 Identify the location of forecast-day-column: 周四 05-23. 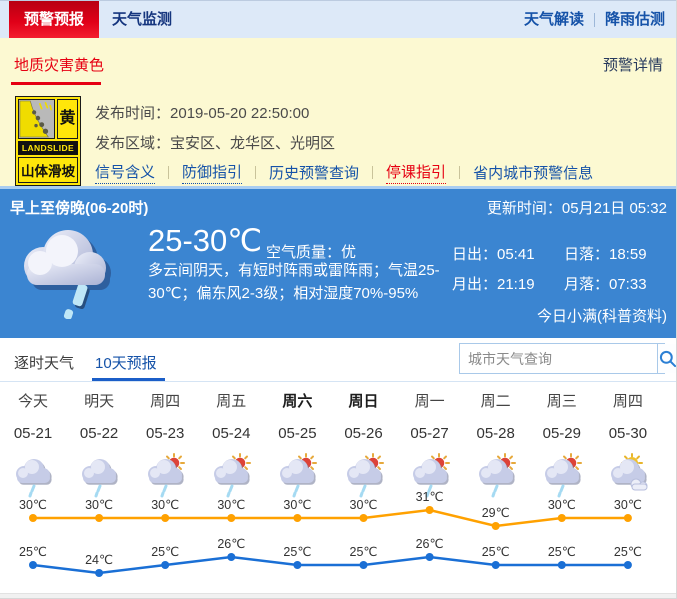
(165, 444).